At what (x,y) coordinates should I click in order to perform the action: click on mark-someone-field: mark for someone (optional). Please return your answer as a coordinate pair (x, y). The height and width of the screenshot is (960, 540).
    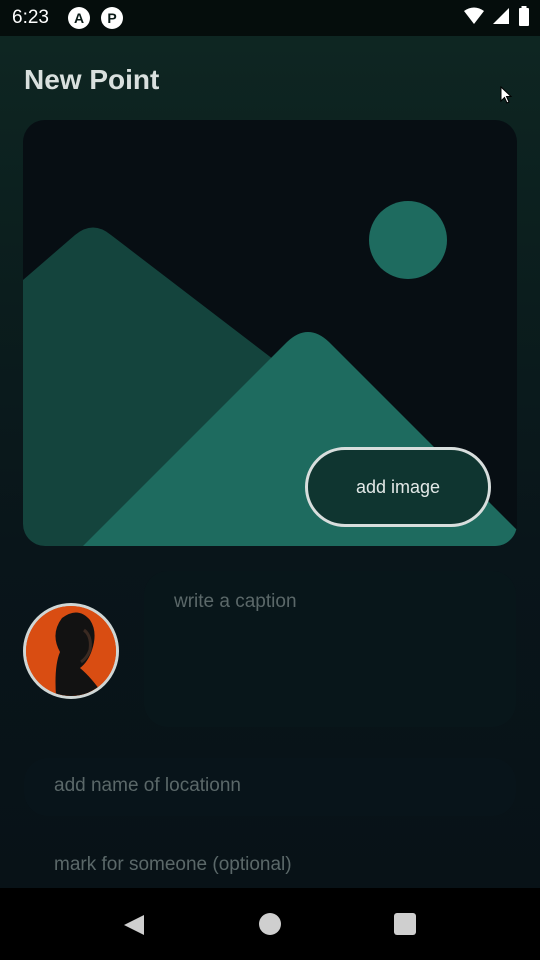
    Looking at the image, I should click on (270, 865).